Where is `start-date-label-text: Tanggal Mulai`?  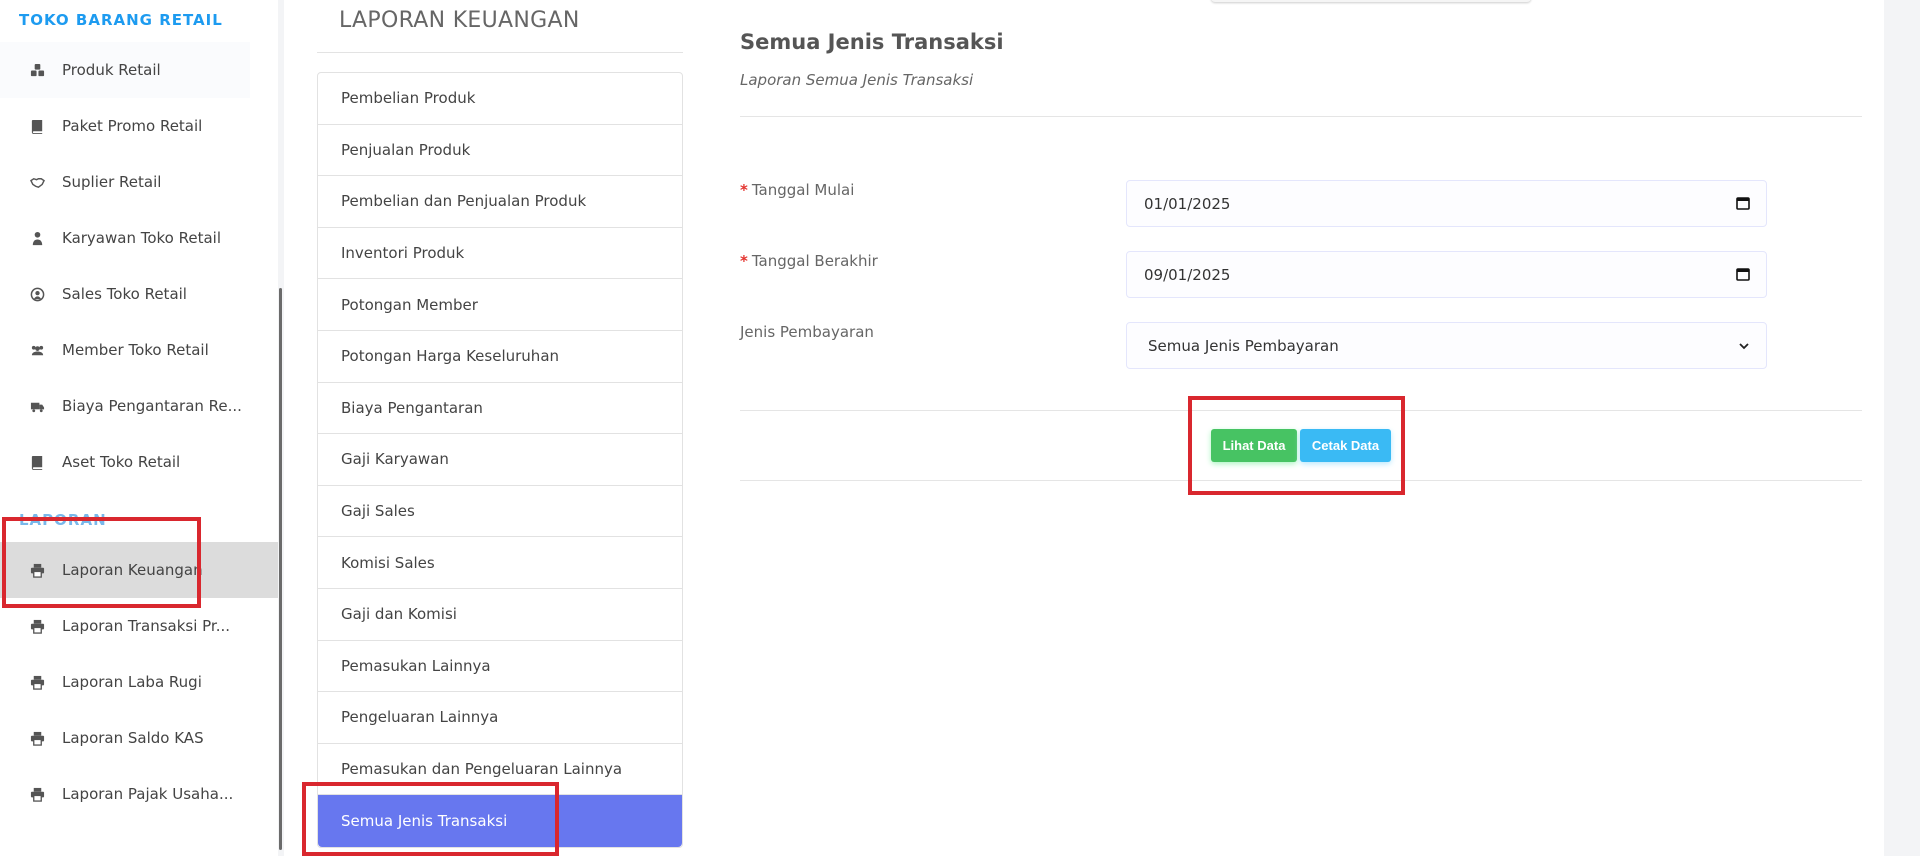
start-date-label-text: Tanggal Mulai is located at coordinates (803, 190).